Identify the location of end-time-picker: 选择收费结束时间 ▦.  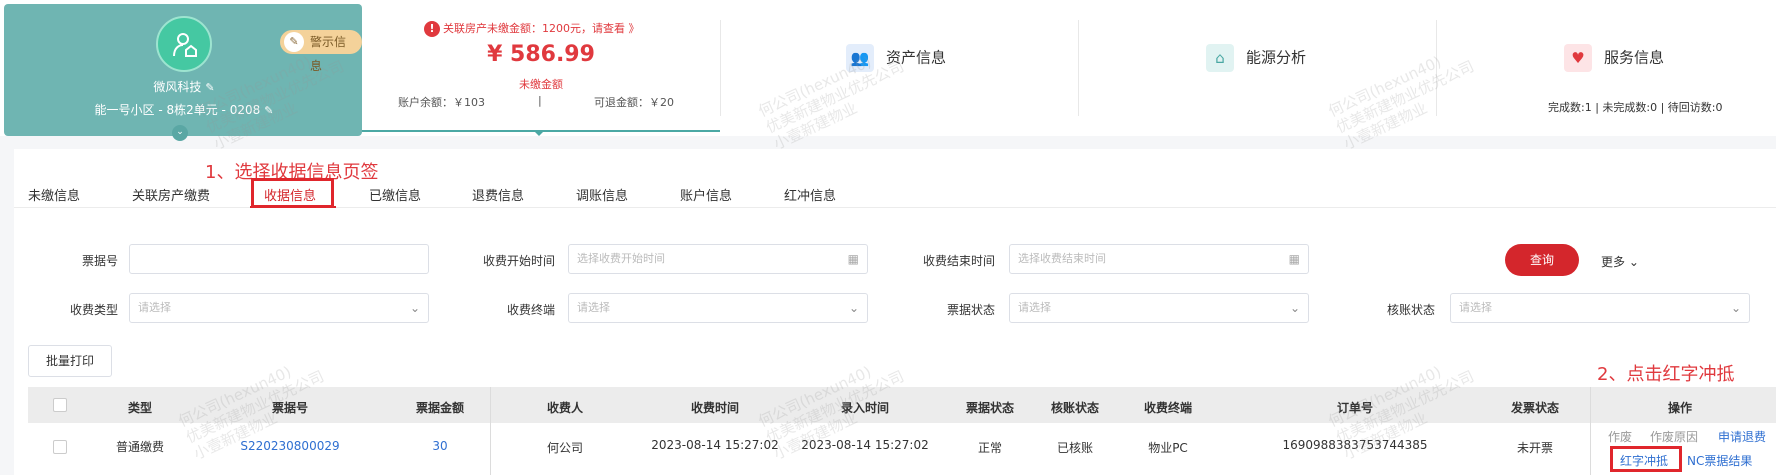
(1159, 259).